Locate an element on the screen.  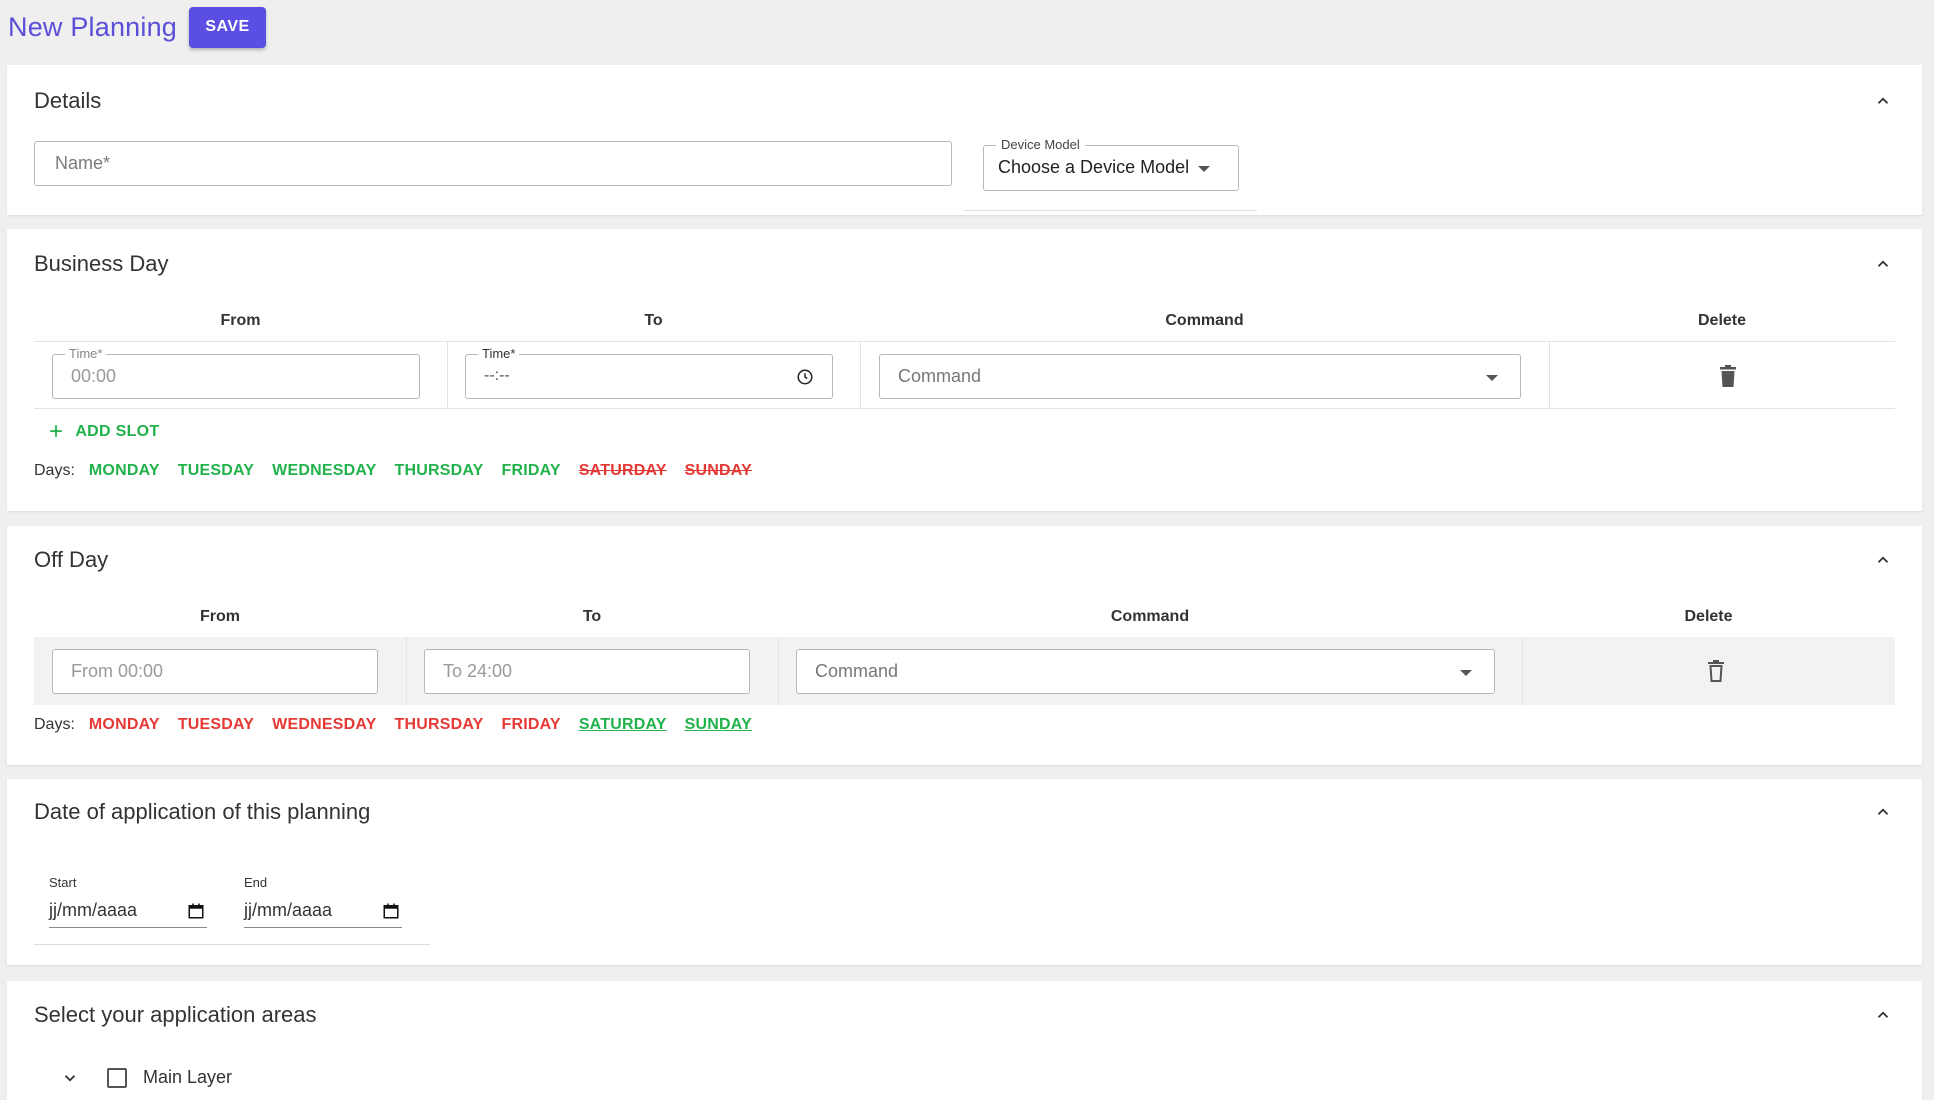
table-row: From 00:00 To 24:00 Command is located at coordinates (964, 671).